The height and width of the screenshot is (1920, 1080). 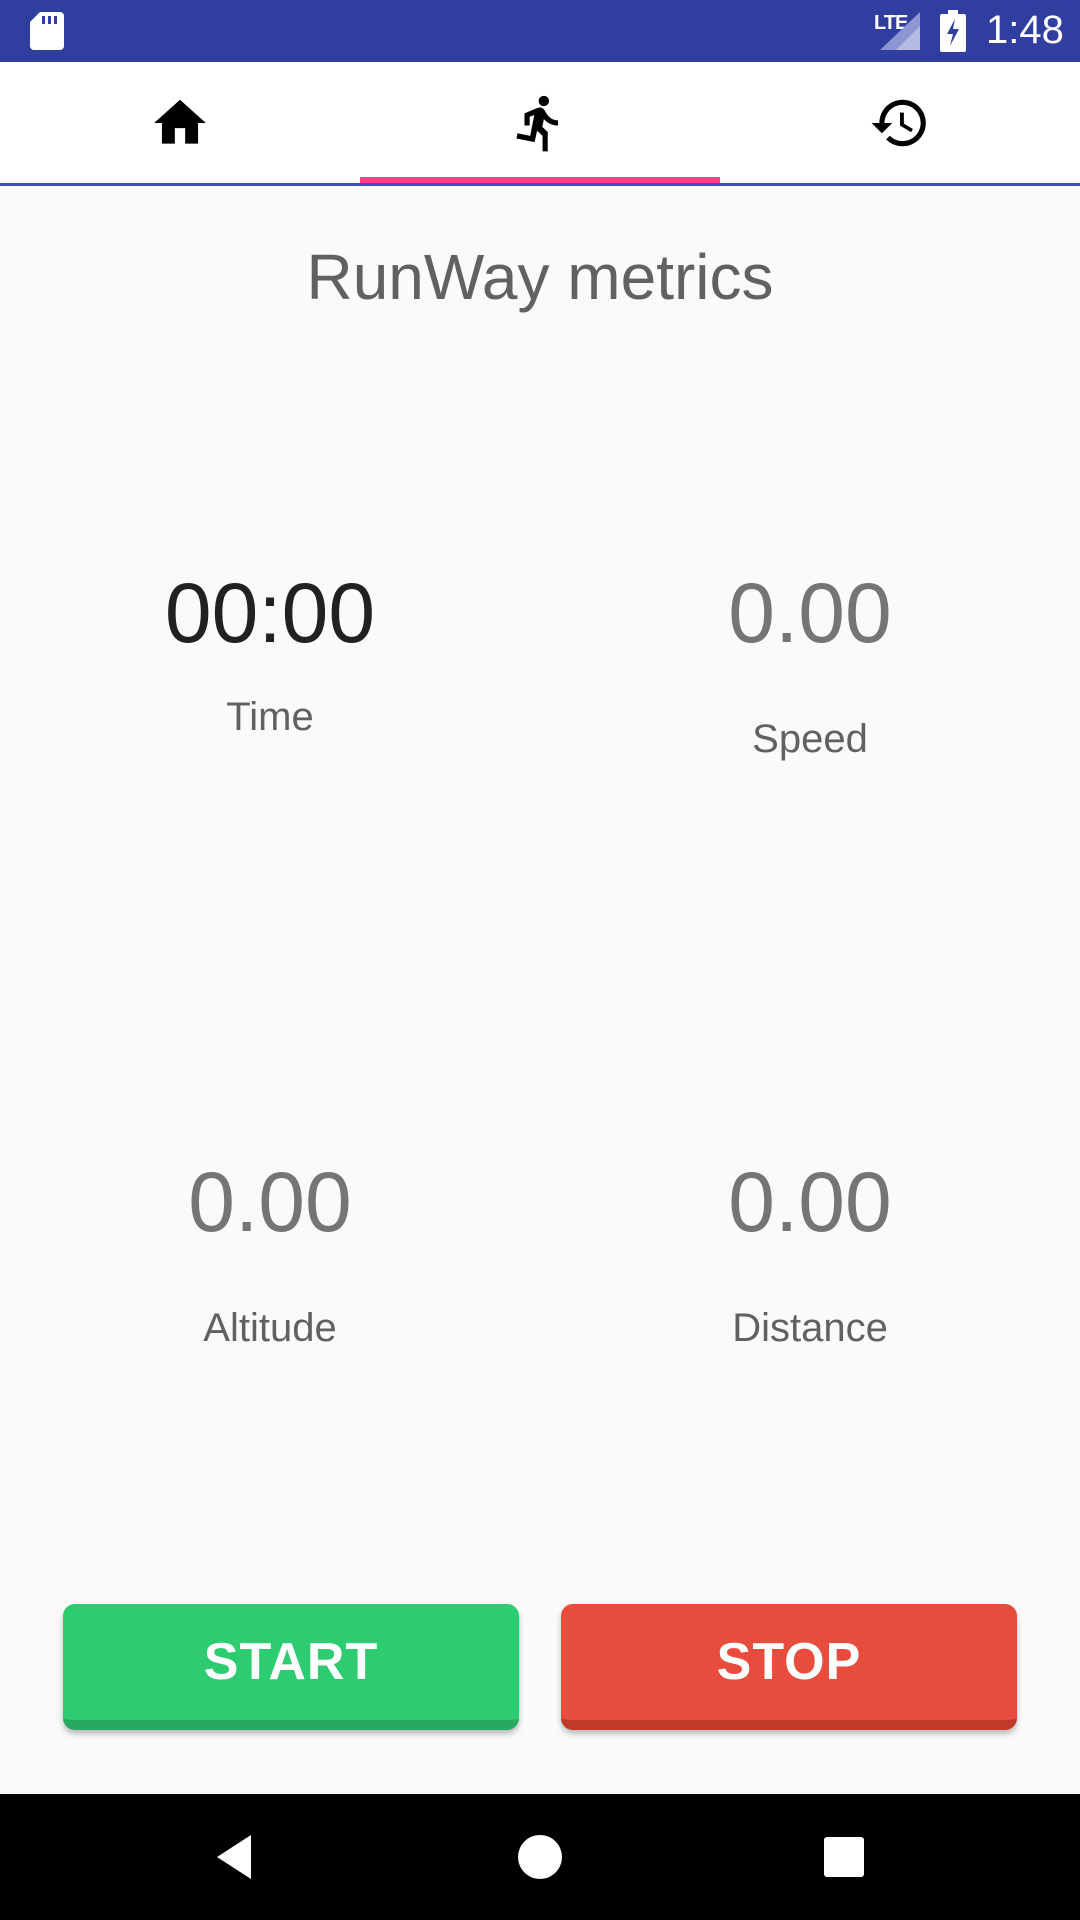 I want to click on tab-run, so click(x=540, y=122).